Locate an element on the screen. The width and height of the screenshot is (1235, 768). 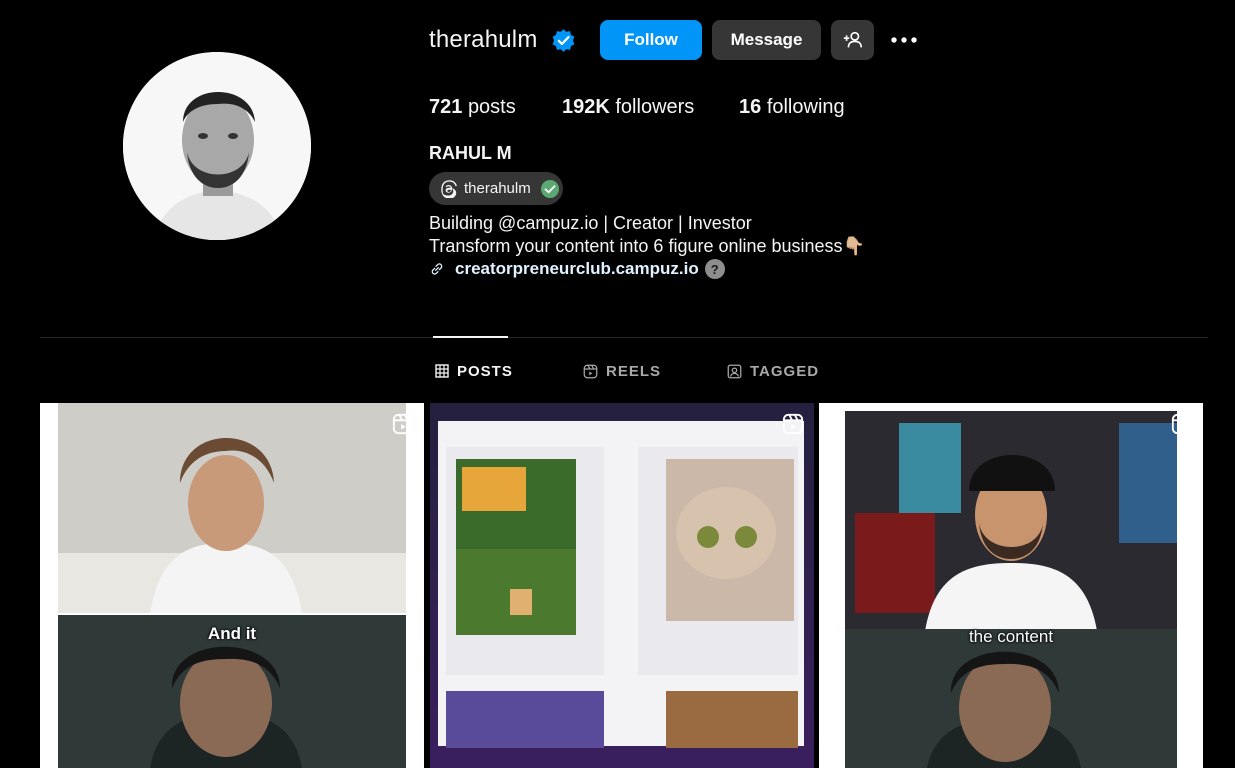
post-caption-overlay: the content is located at coordinates (1011, 636).